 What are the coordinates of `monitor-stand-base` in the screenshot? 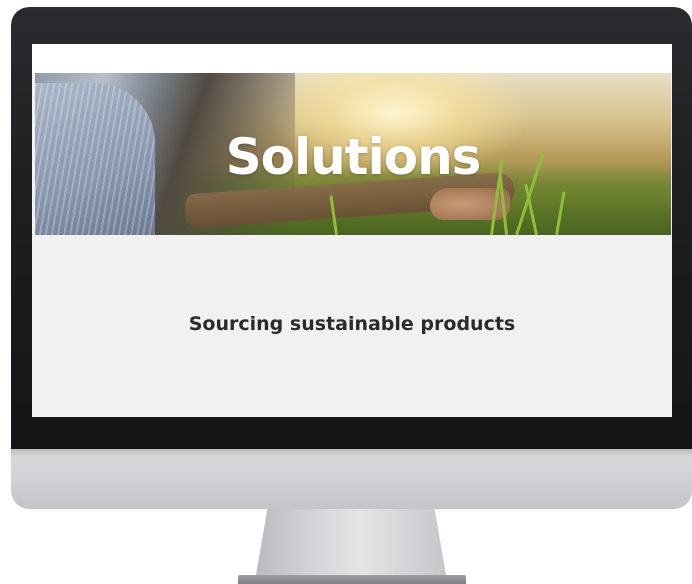 It's located at (352, 579).